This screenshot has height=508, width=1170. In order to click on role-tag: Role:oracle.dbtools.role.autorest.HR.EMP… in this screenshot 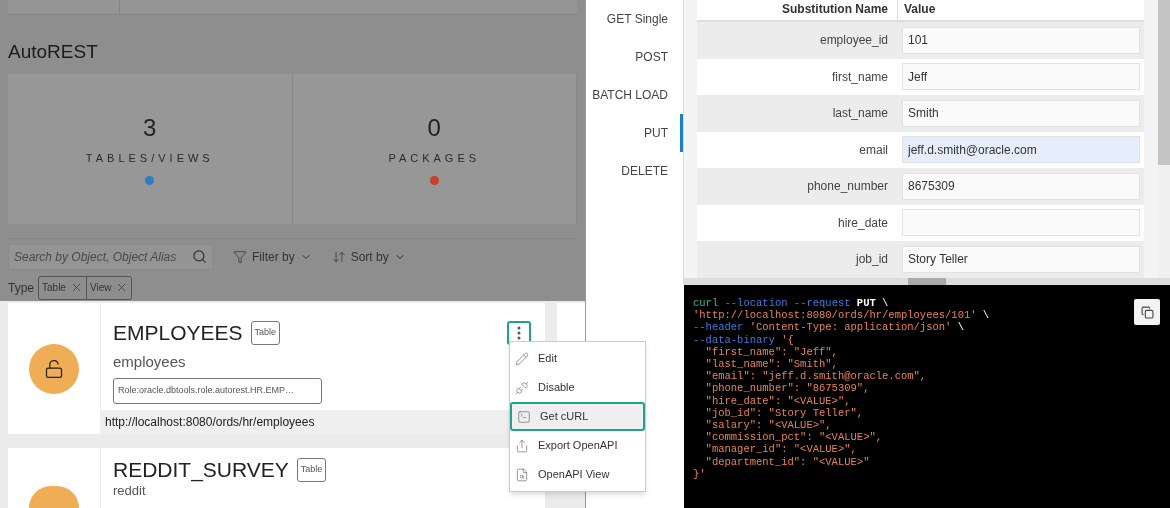, I will do `click(217, 391)`.